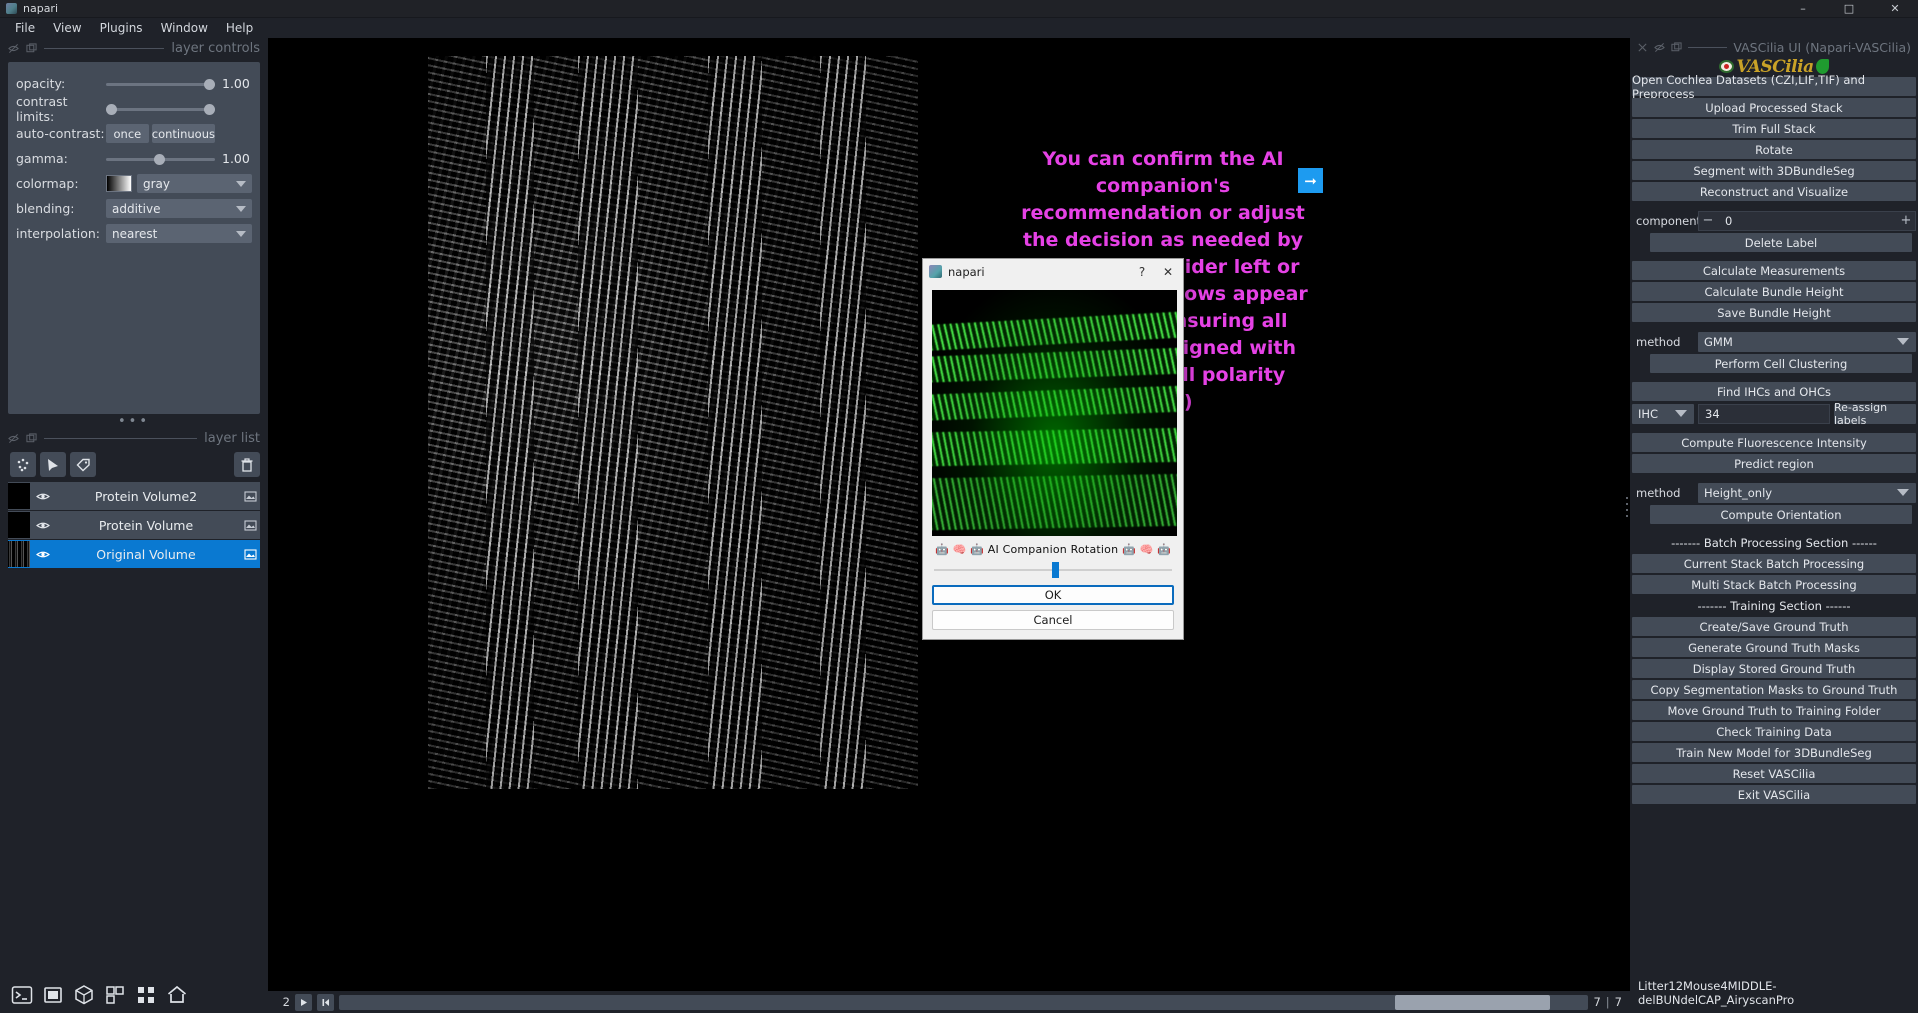  What do you see at coordinates (134, 421) in the screenshot?
I see `panel-resize-handle: •••` at bounding box center [134, 421].